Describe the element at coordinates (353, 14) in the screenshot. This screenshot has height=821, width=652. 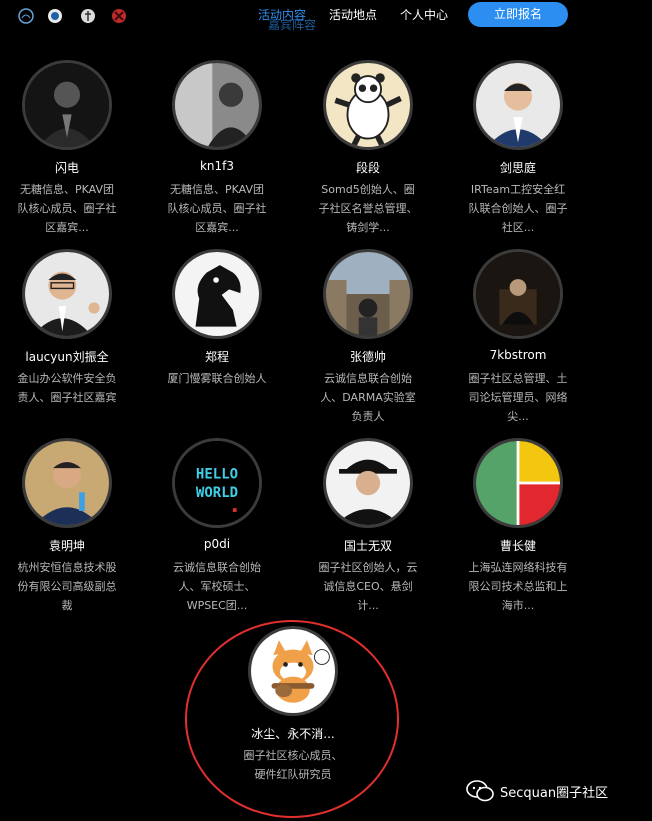
I see `nav-activity-location: 活动地点` at that location.